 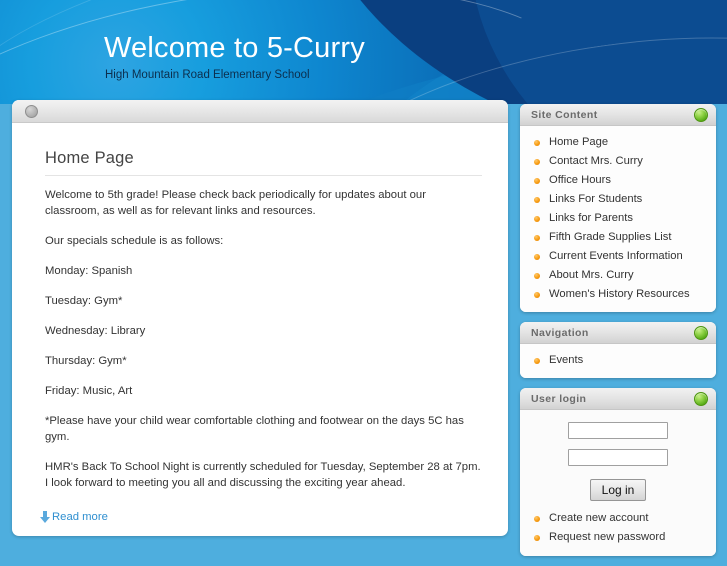 I want to click on content-toolbar, so click(x=260, y=111).